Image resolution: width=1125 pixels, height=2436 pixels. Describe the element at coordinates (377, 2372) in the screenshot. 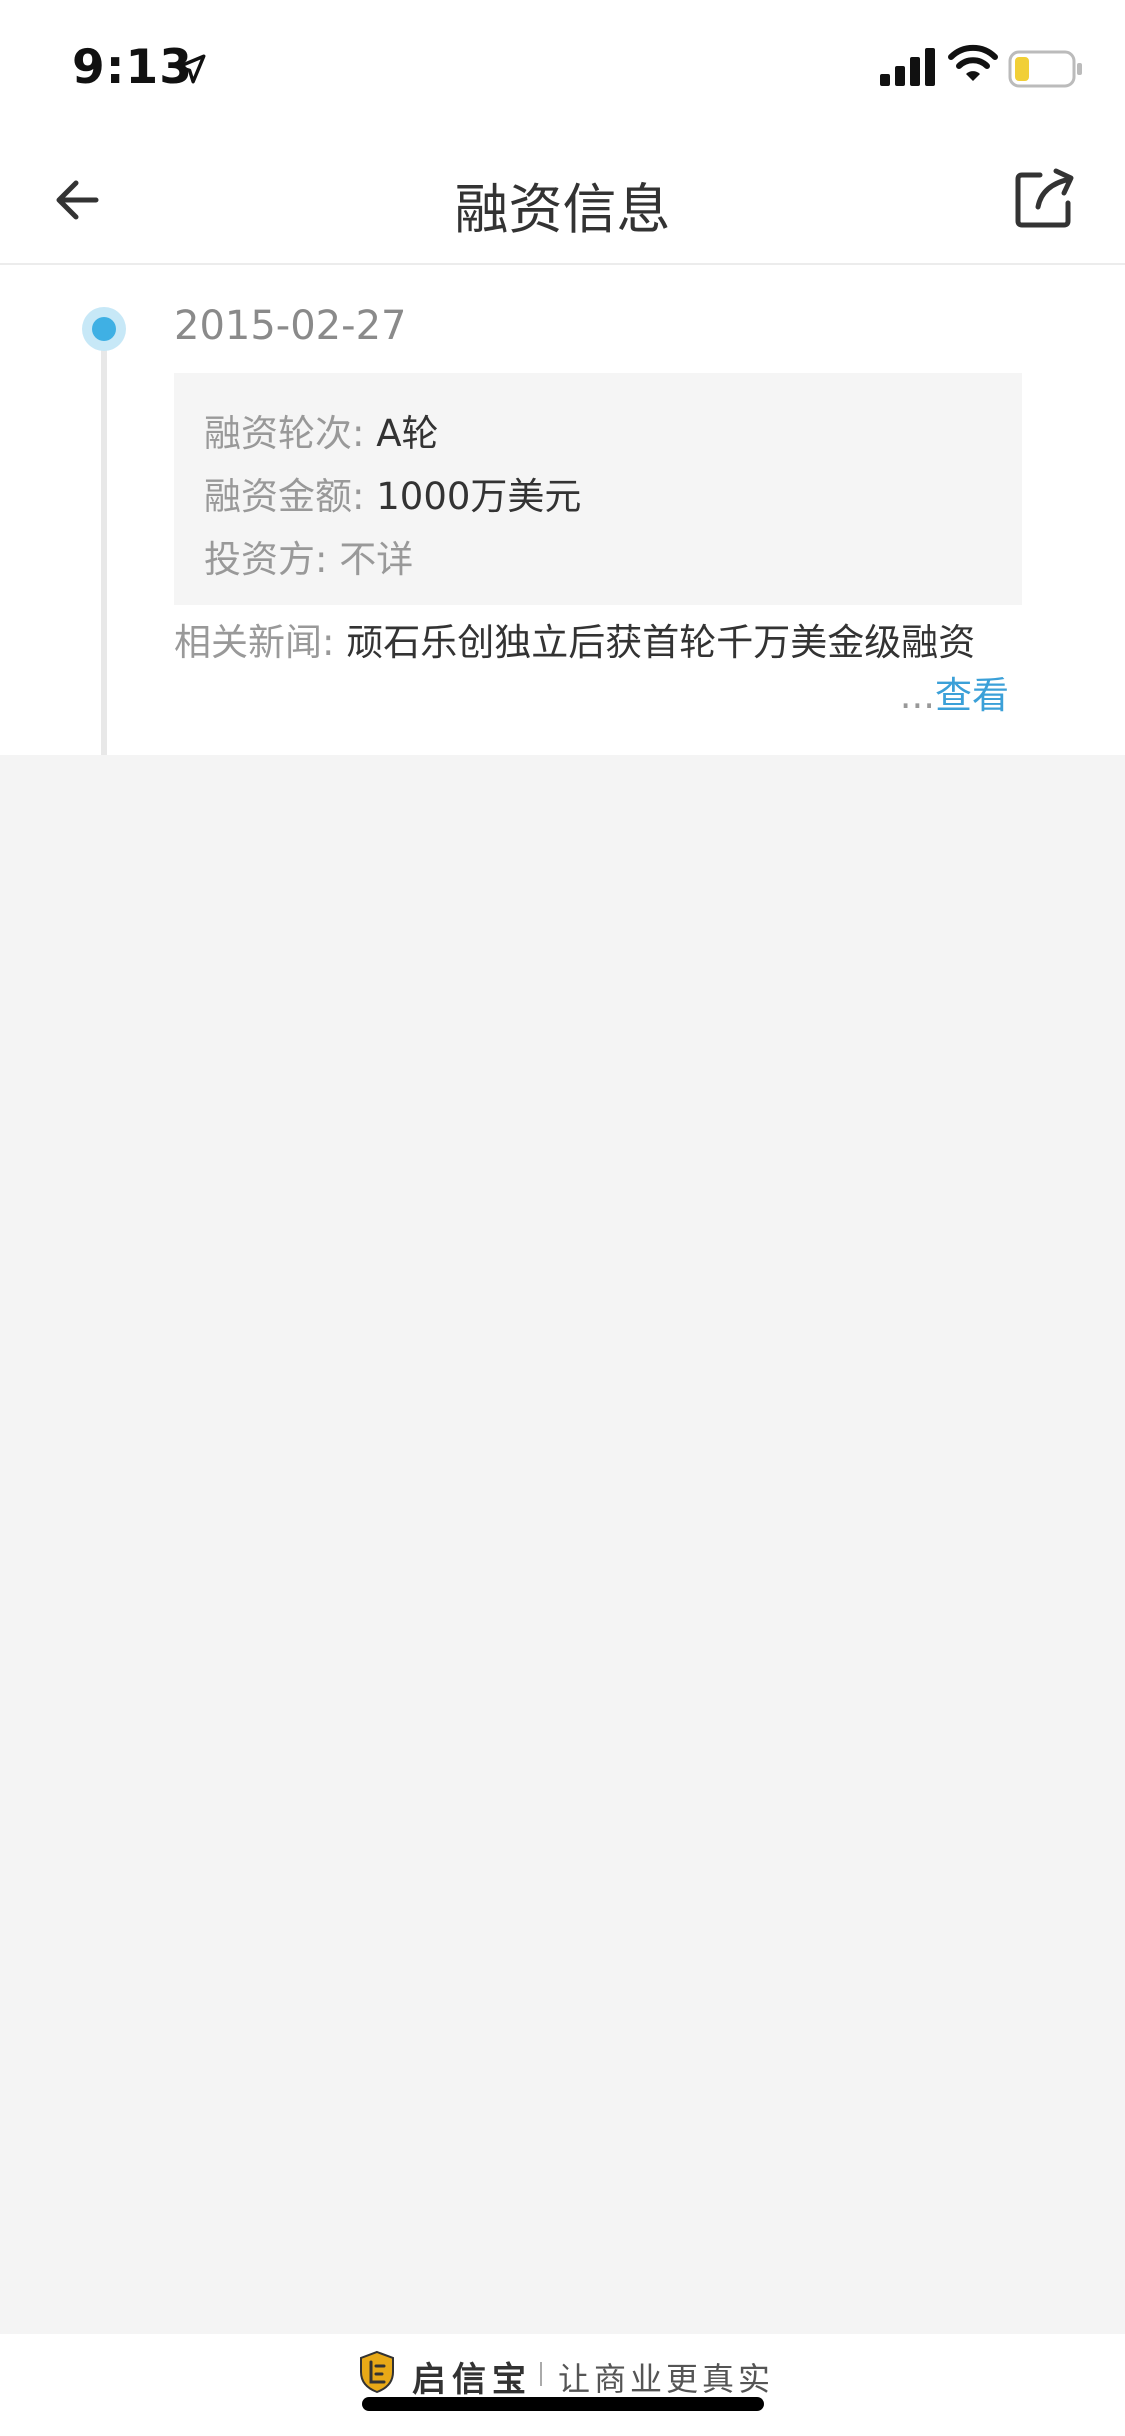

I see `shield-logo-icon` at that location.